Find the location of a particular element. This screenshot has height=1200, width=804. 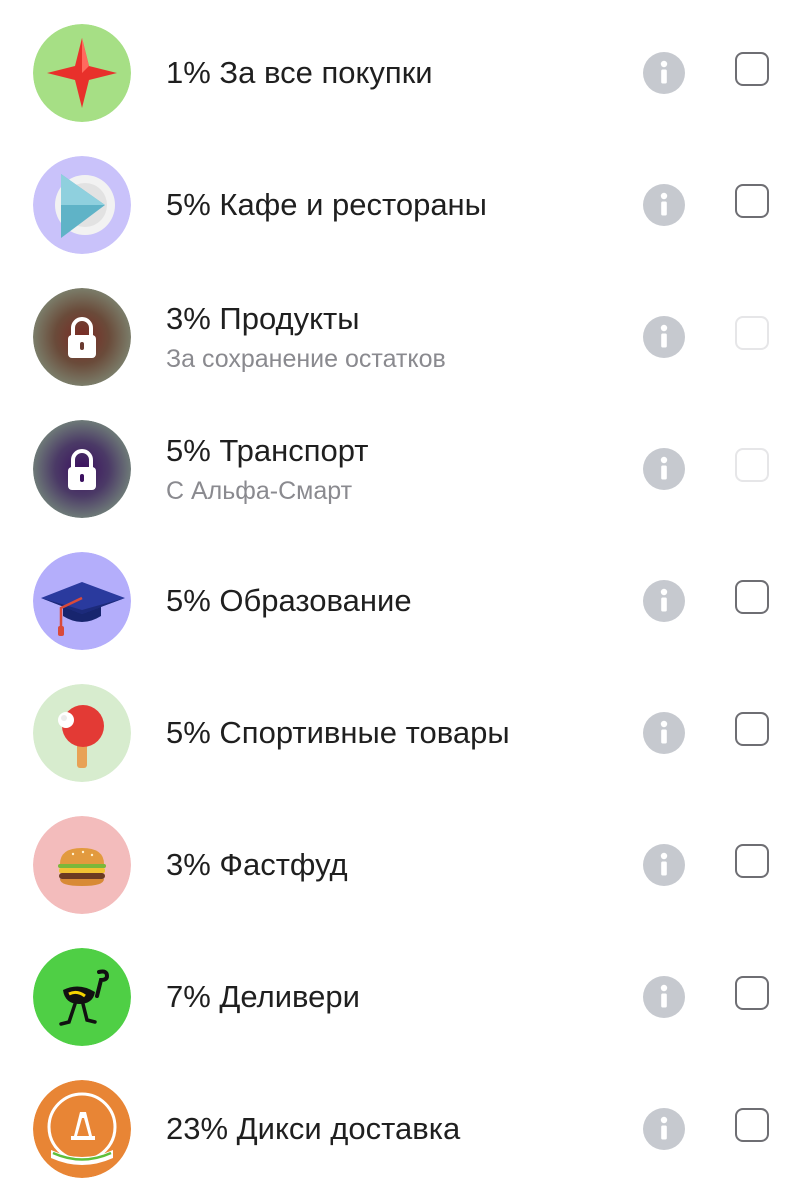

category-title: 5% Кафе и рестораны is located at coordinates (326, 204).